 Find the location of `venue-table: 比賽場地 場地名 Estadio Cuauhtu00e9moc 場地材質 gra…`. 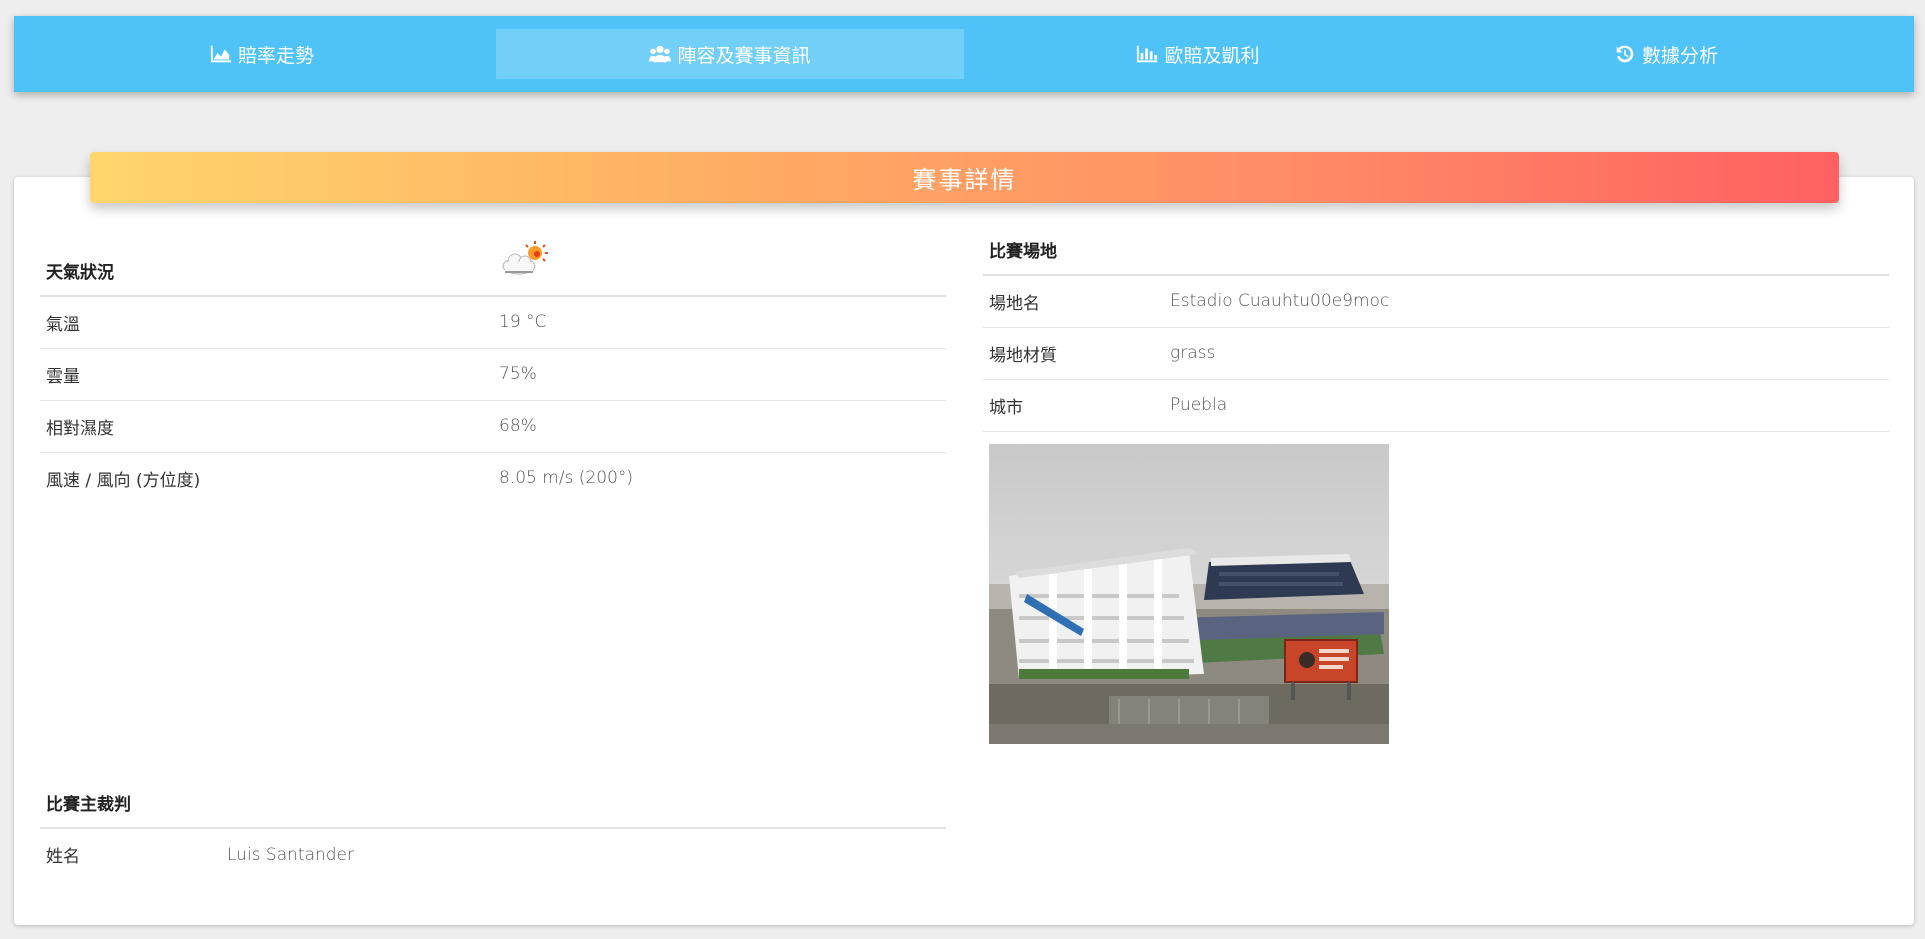

venue-table: 比賽場地 場地名 Estadio Cuauhtu00e9moc 場地材質 gra… is located at coordinates (1436, 330).